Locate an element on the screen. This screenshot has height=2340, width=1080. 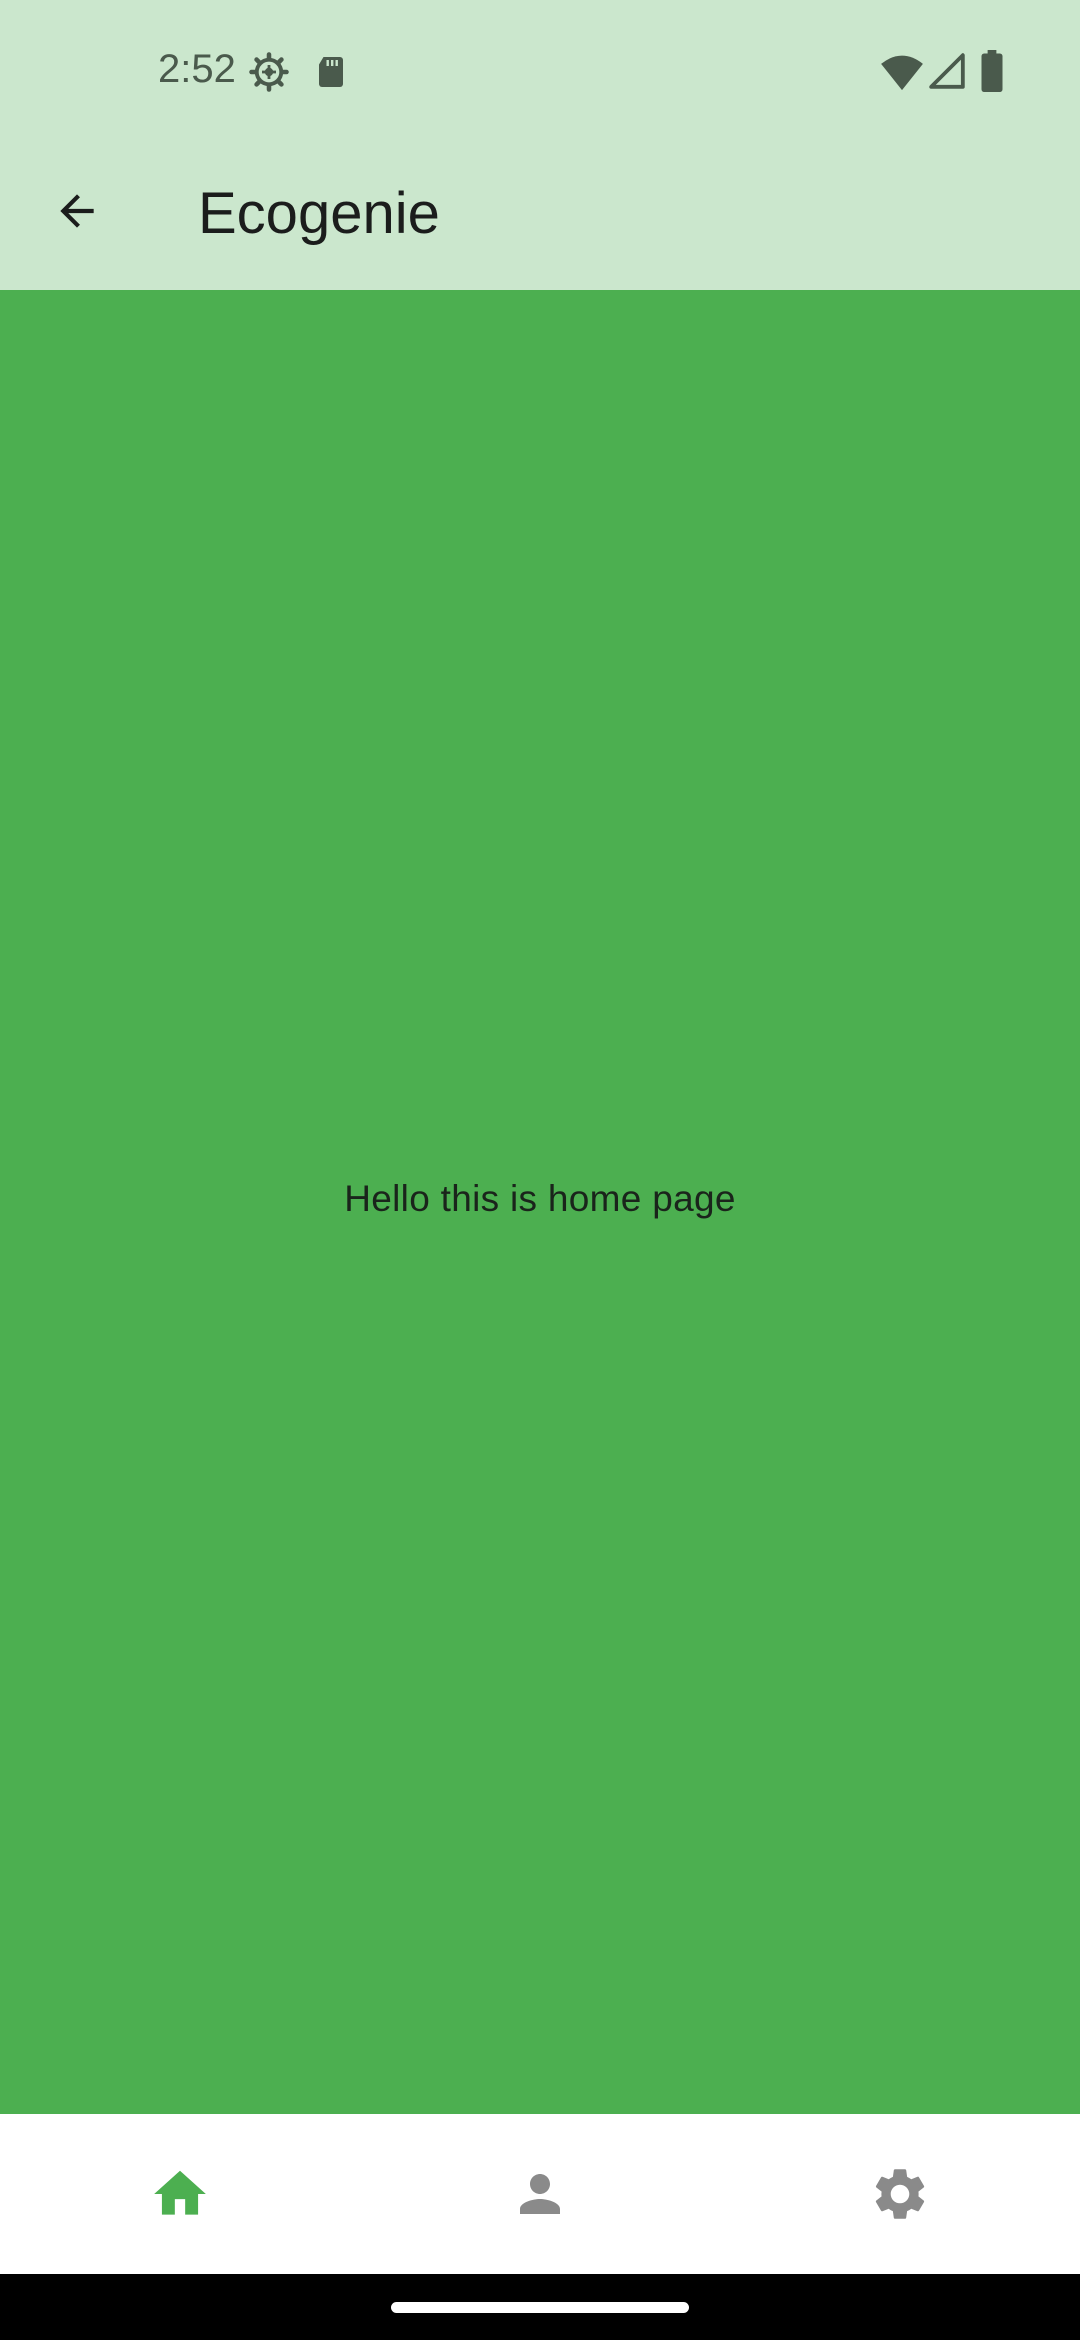
gesture-handle is located at coordinates (540, 2307).